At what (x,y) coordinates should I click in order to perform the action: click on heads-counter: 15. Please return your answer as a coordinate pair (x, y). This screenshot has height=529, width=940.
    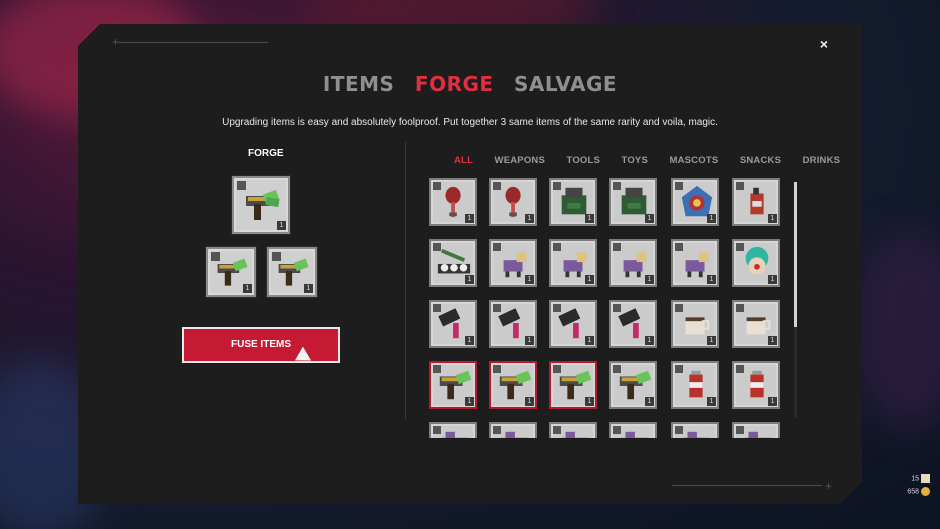
    Looking at the image, I should click on (918, 478).